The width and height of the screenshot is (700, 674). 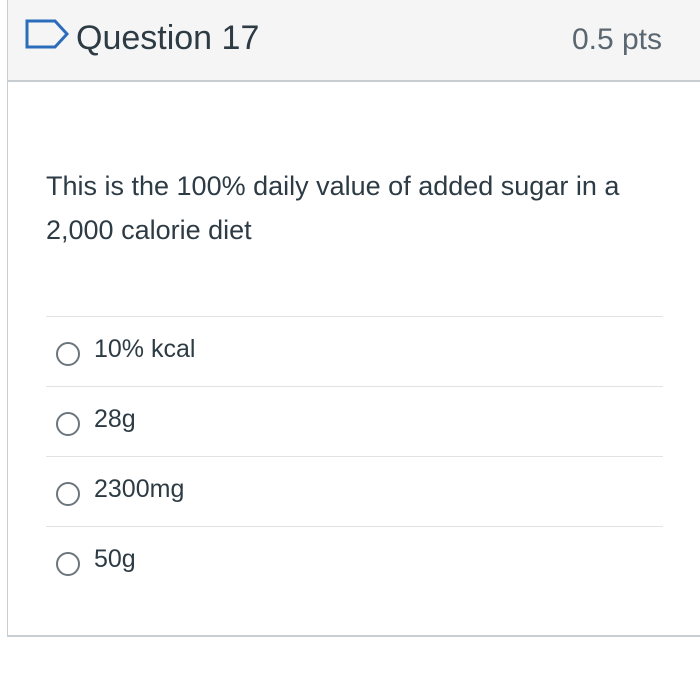 I want to click on question-points: 0.5 pts, so click(x=616, y=39).